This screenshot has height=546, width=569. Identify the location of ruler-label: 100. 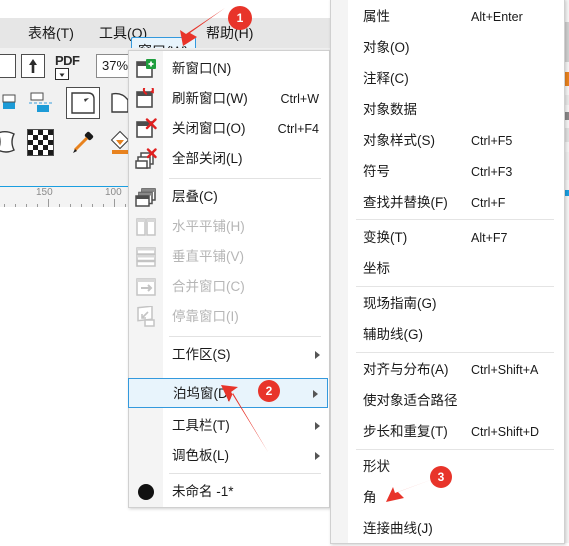
(113, 192).